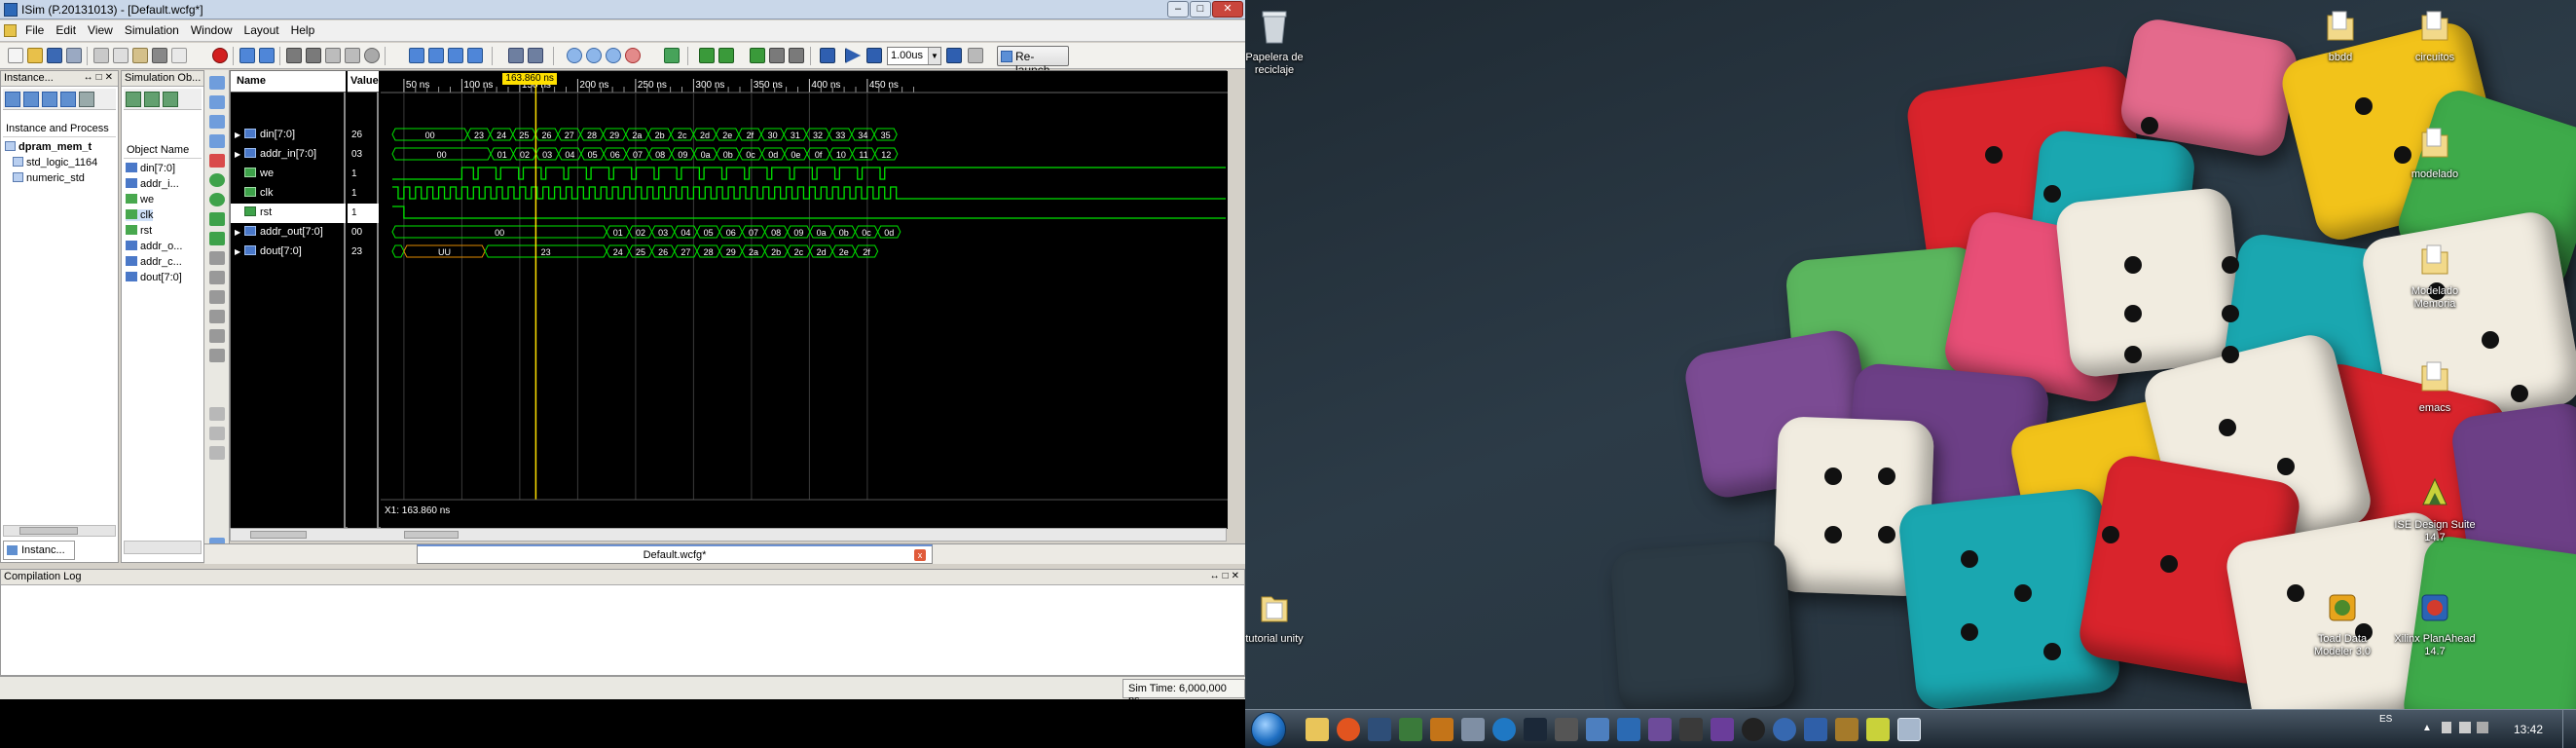  What do you see at coordinates (777, 56) in the screenshot?
I see `prev-marker-icon` at bounding box center [777, 56].